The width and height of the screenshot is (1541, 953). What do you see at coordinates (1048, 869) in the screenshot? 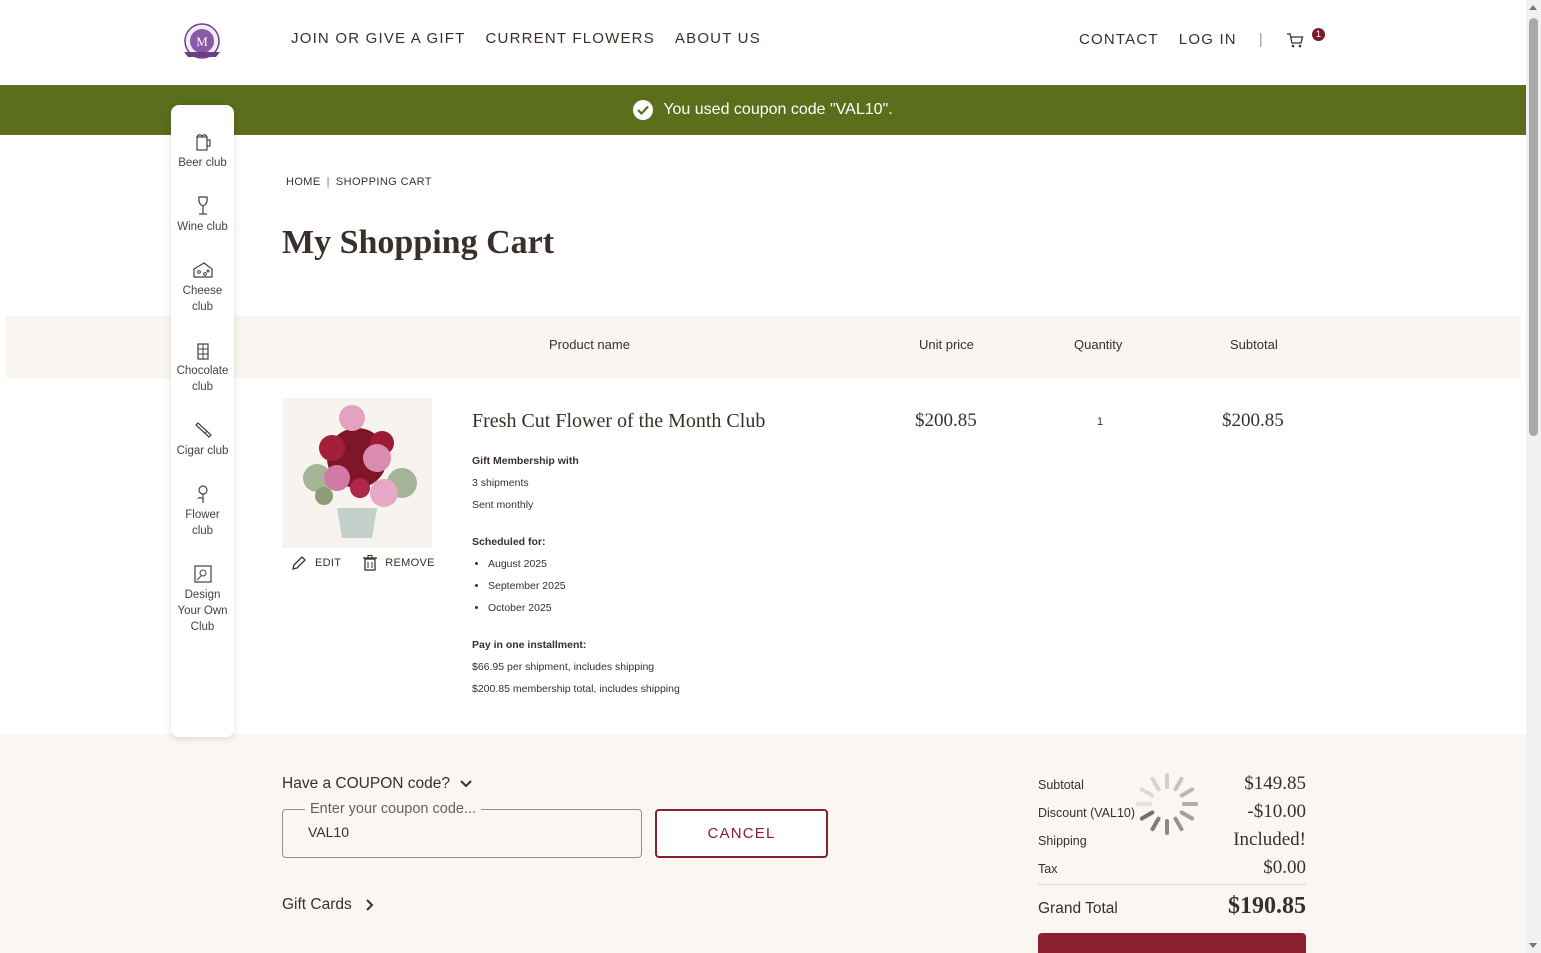
I see `summary-tax-label: Tax` at bounding box center [1048, 869].